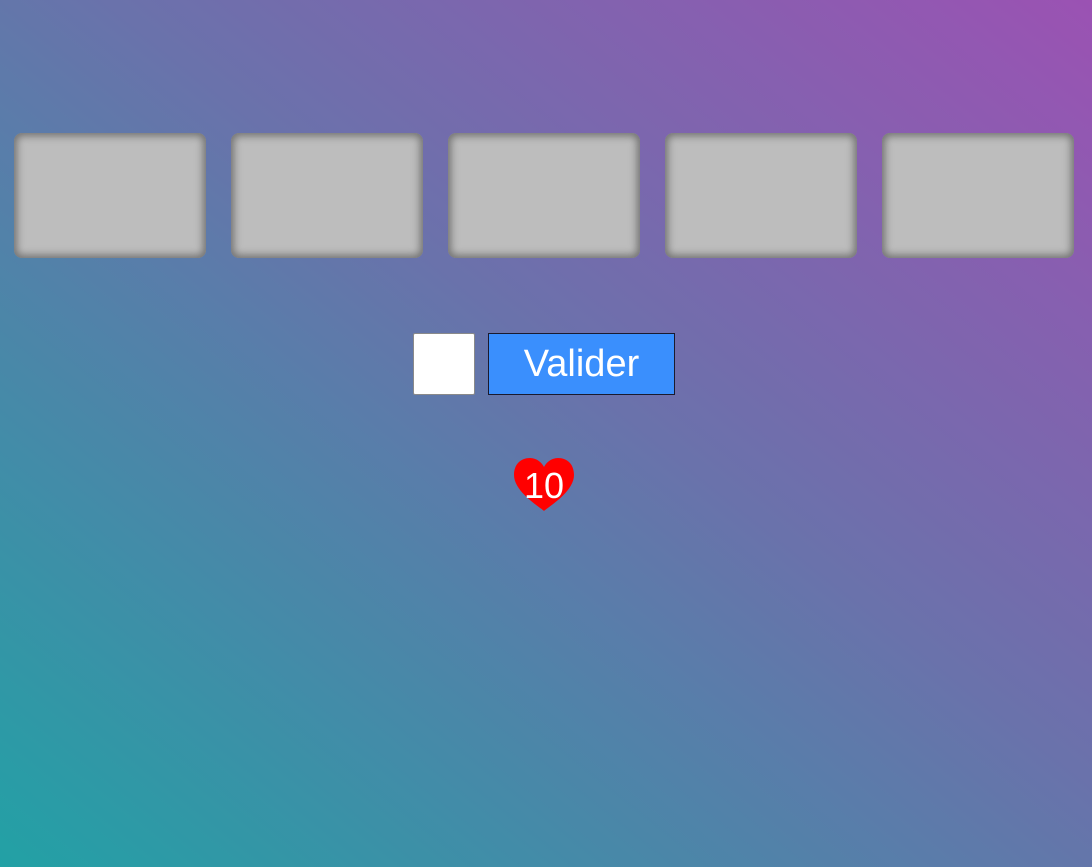 The width and height of the screenshot is (1092, 867). What do you see at coordinates (581, 364) in the screenshot?
I see `validate-button: Valider` at bounding box center [581, 364].